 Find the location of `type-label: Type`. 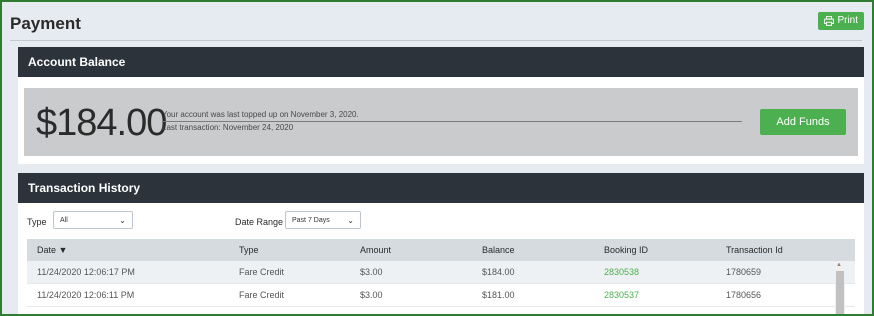

type-label: Type is located at coordinates (37, 222).